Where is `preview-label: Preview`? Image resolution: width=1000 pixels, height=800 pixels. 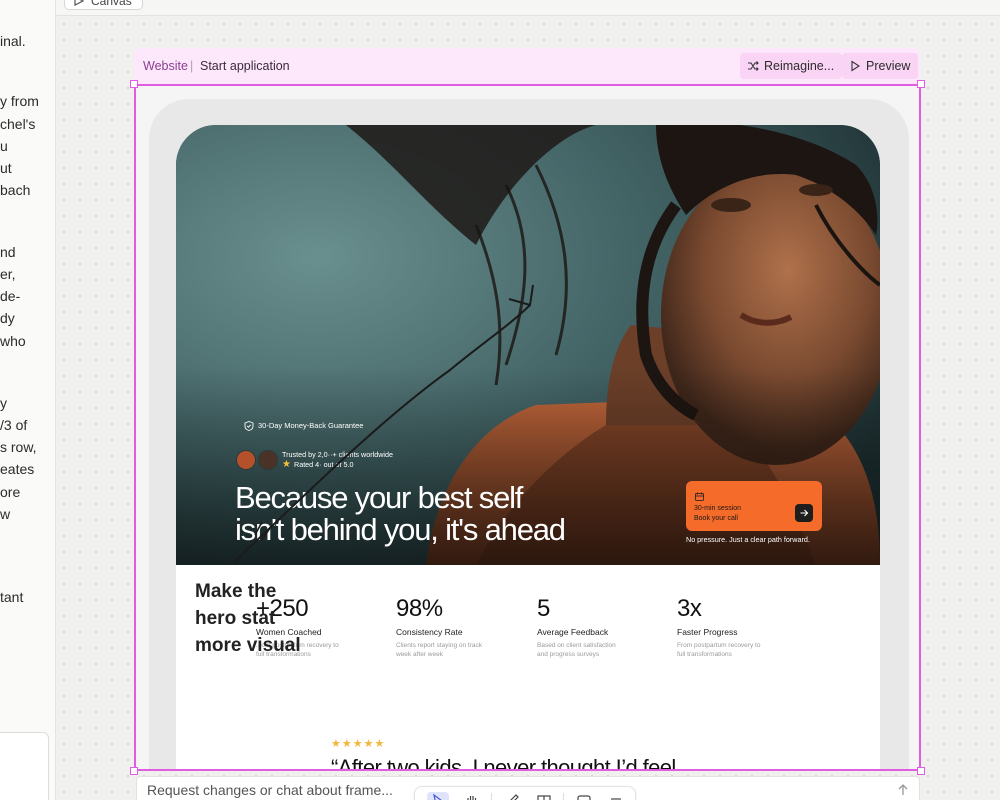
preview-label: Preview is located at coordinates (888, 66).